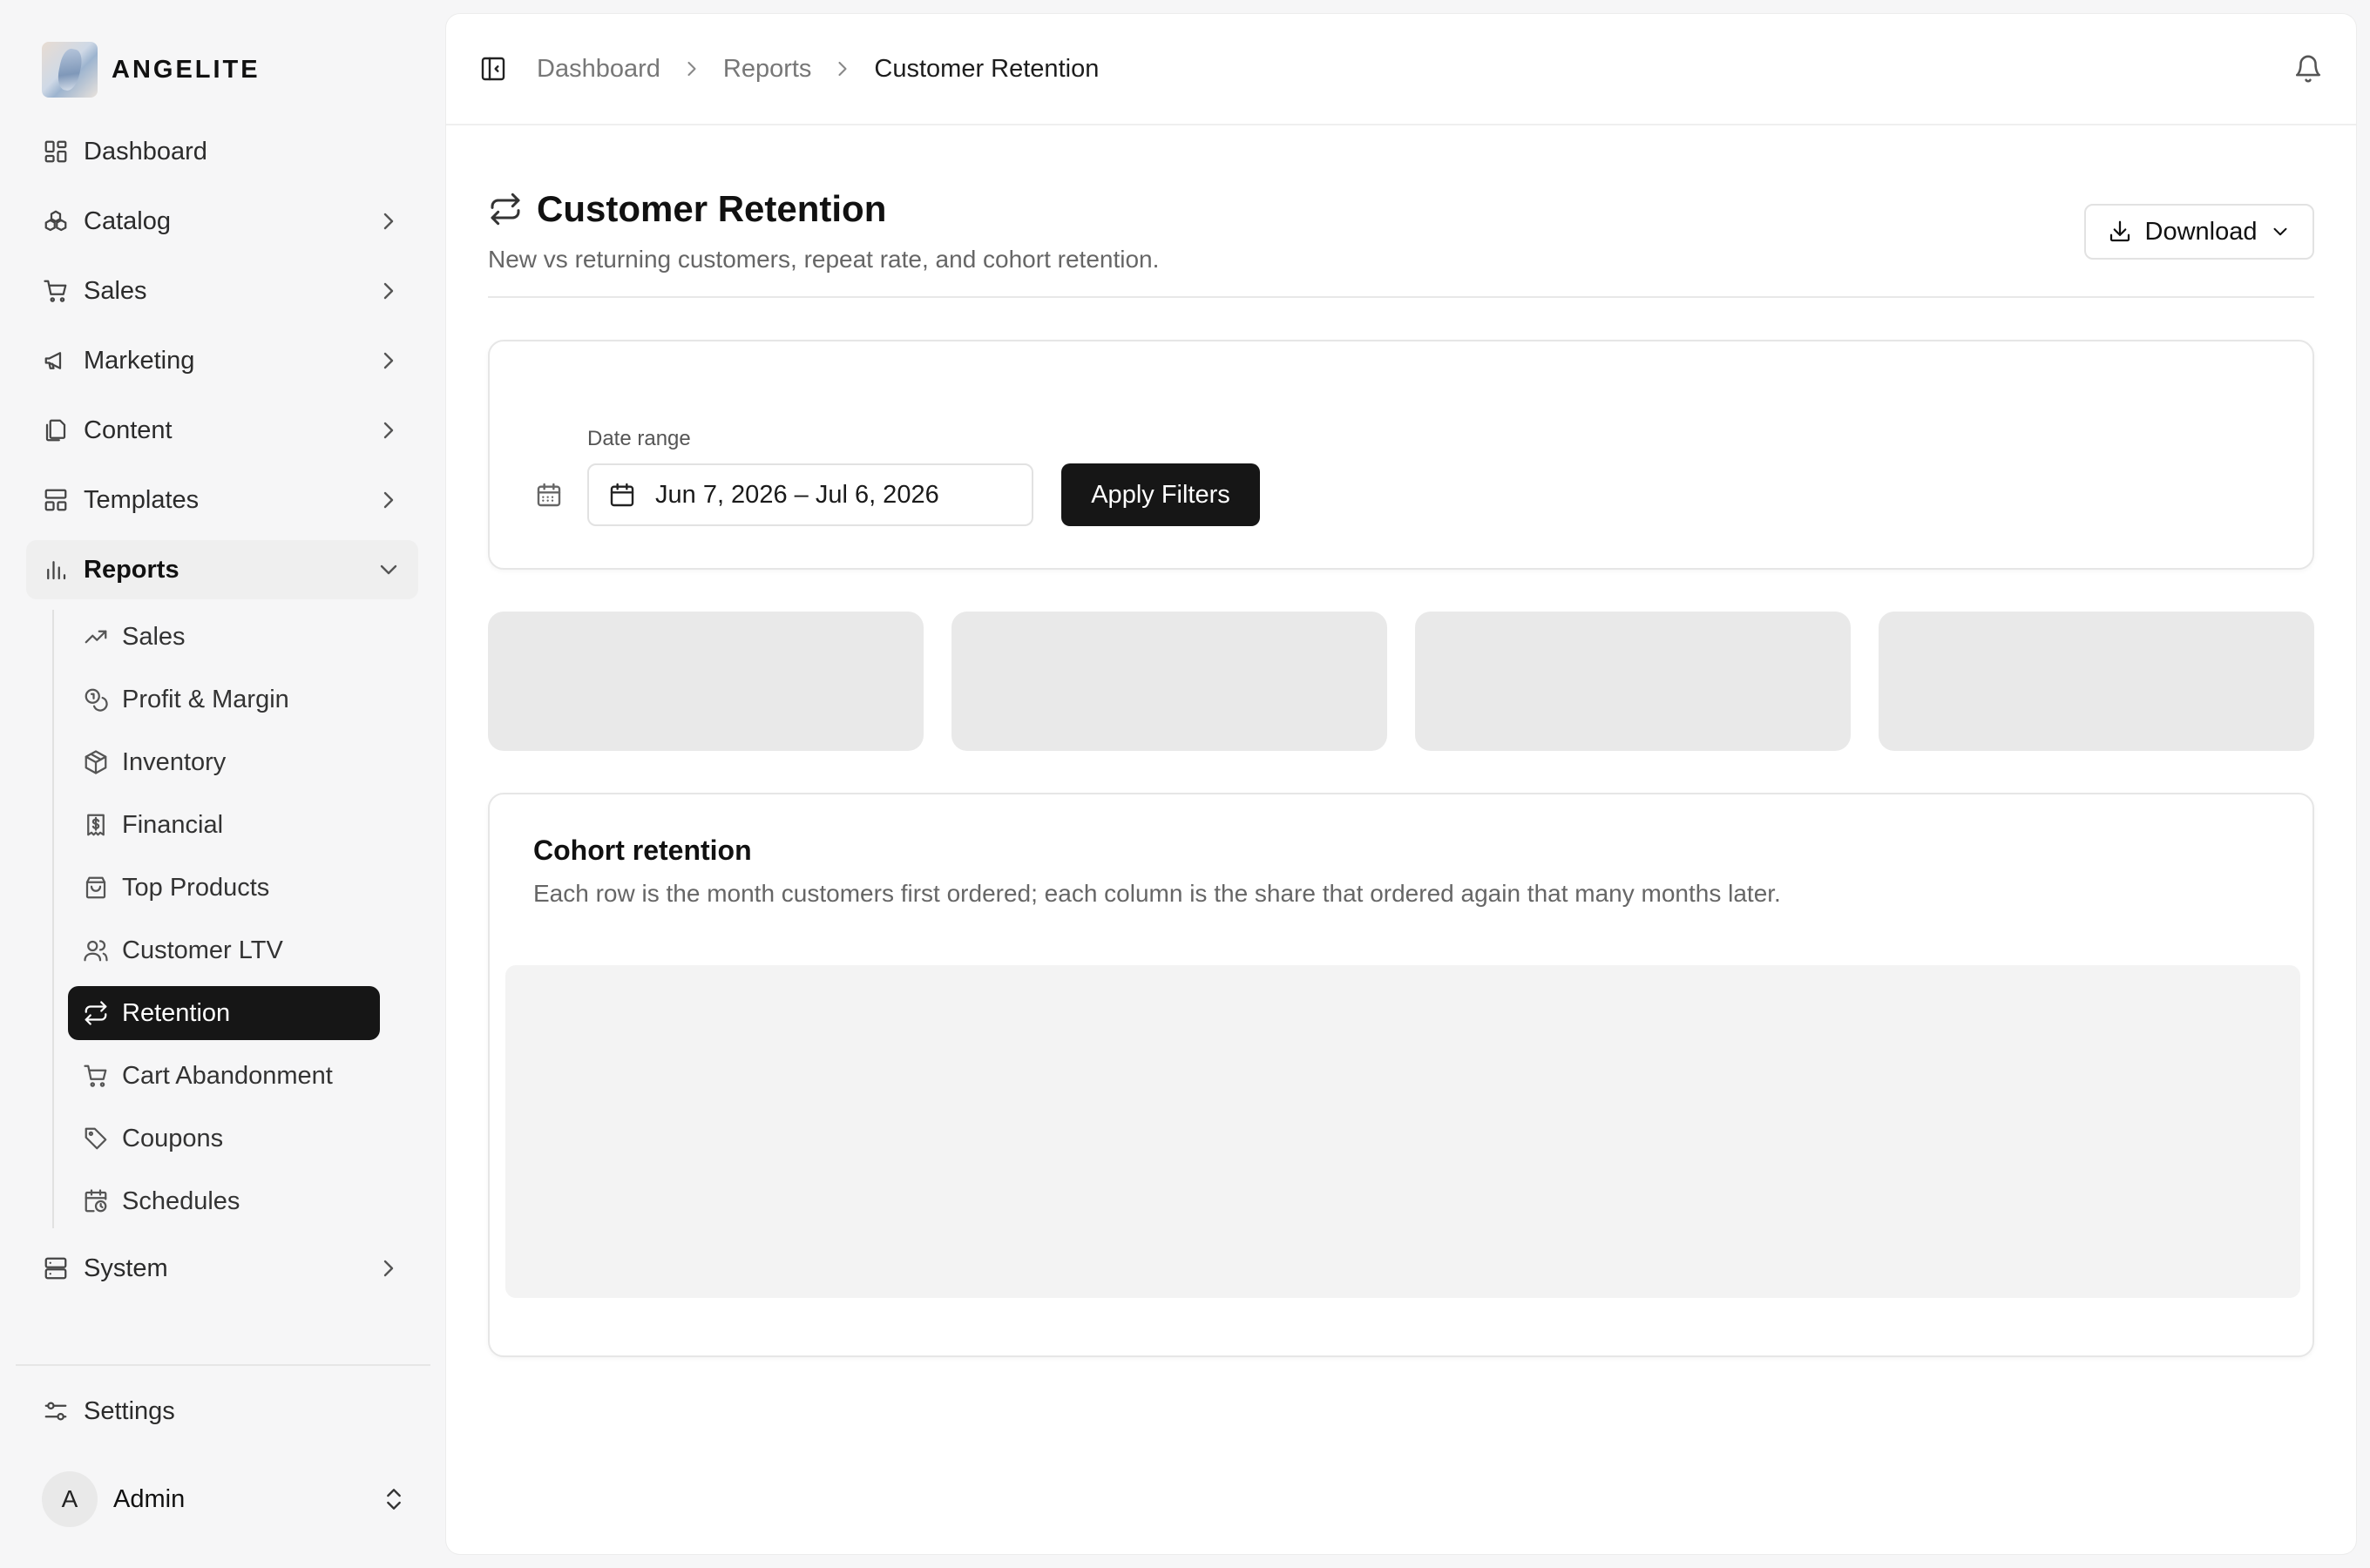 This screenshot has height=1568, width=2370. I want to click on sidebar-toggle-icon, so click(493, 69).